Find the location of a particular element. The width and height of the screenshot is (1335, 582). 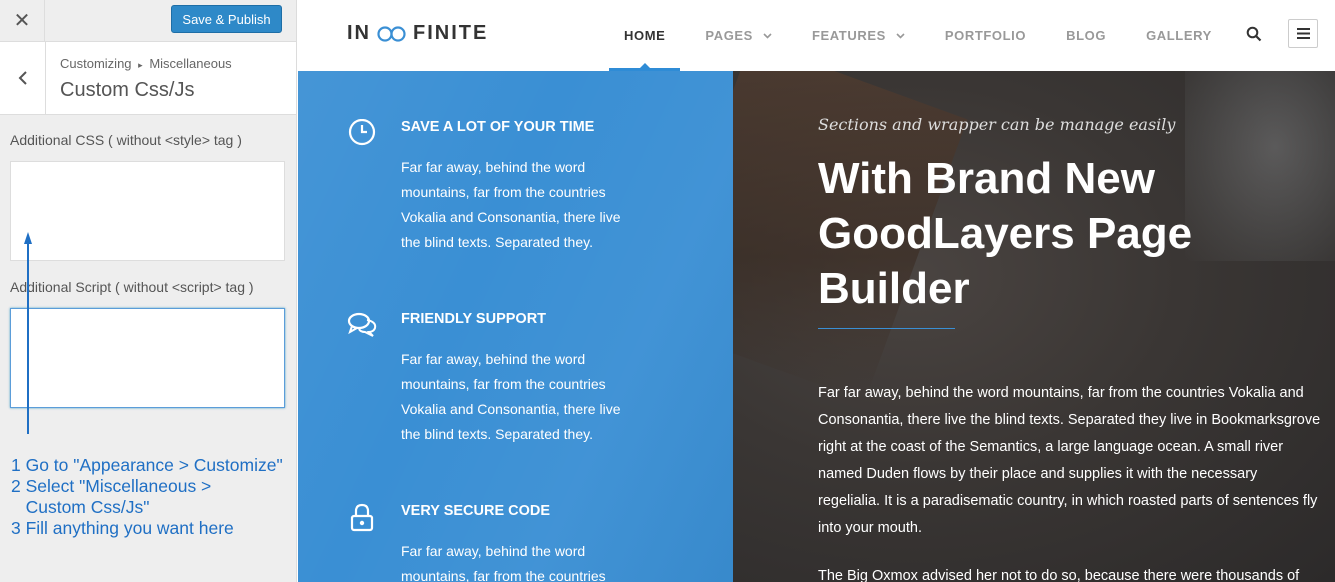

help-step: 1 Go to "Appearance > Customize" is located at coordinates (147, 465).